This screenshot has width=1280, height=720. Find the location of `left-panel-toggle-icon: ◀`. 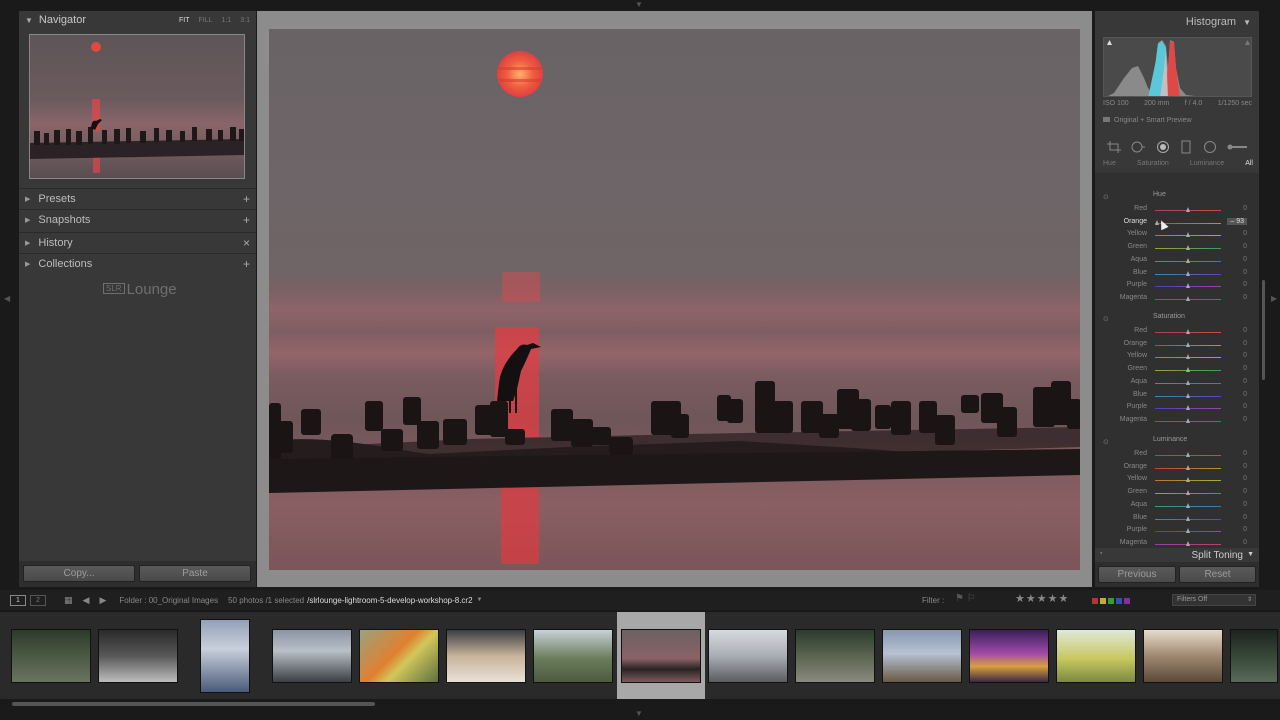

left-panel-toggle-icon: ◀ is located at coordinates (7, 299).